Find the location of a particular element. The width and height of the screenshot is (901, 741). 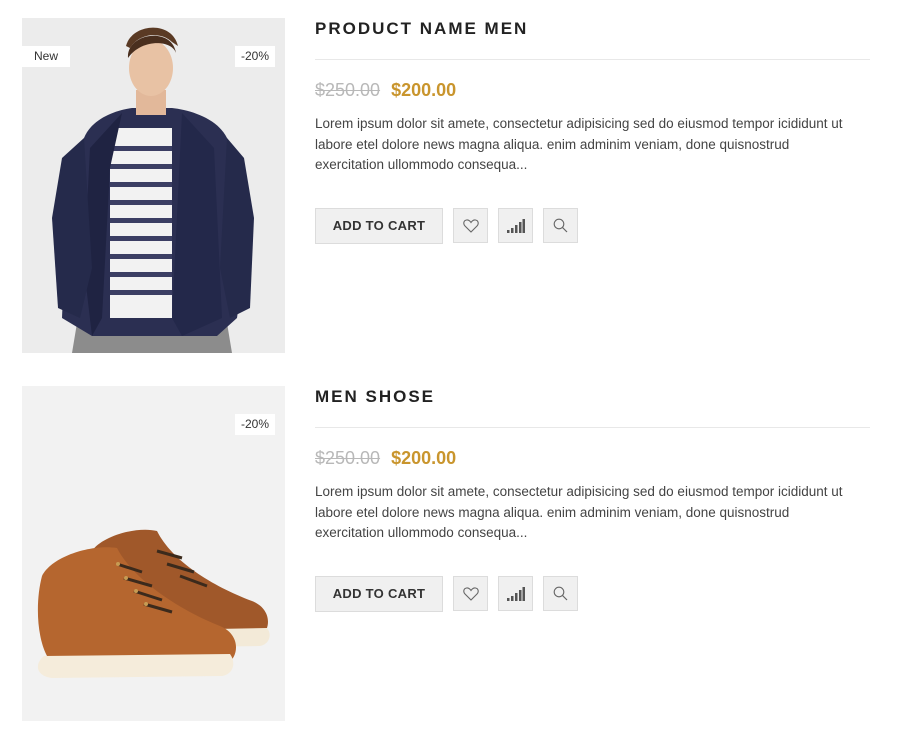

man-in-navy-jacket-photo is located at coordinates (153, 185).